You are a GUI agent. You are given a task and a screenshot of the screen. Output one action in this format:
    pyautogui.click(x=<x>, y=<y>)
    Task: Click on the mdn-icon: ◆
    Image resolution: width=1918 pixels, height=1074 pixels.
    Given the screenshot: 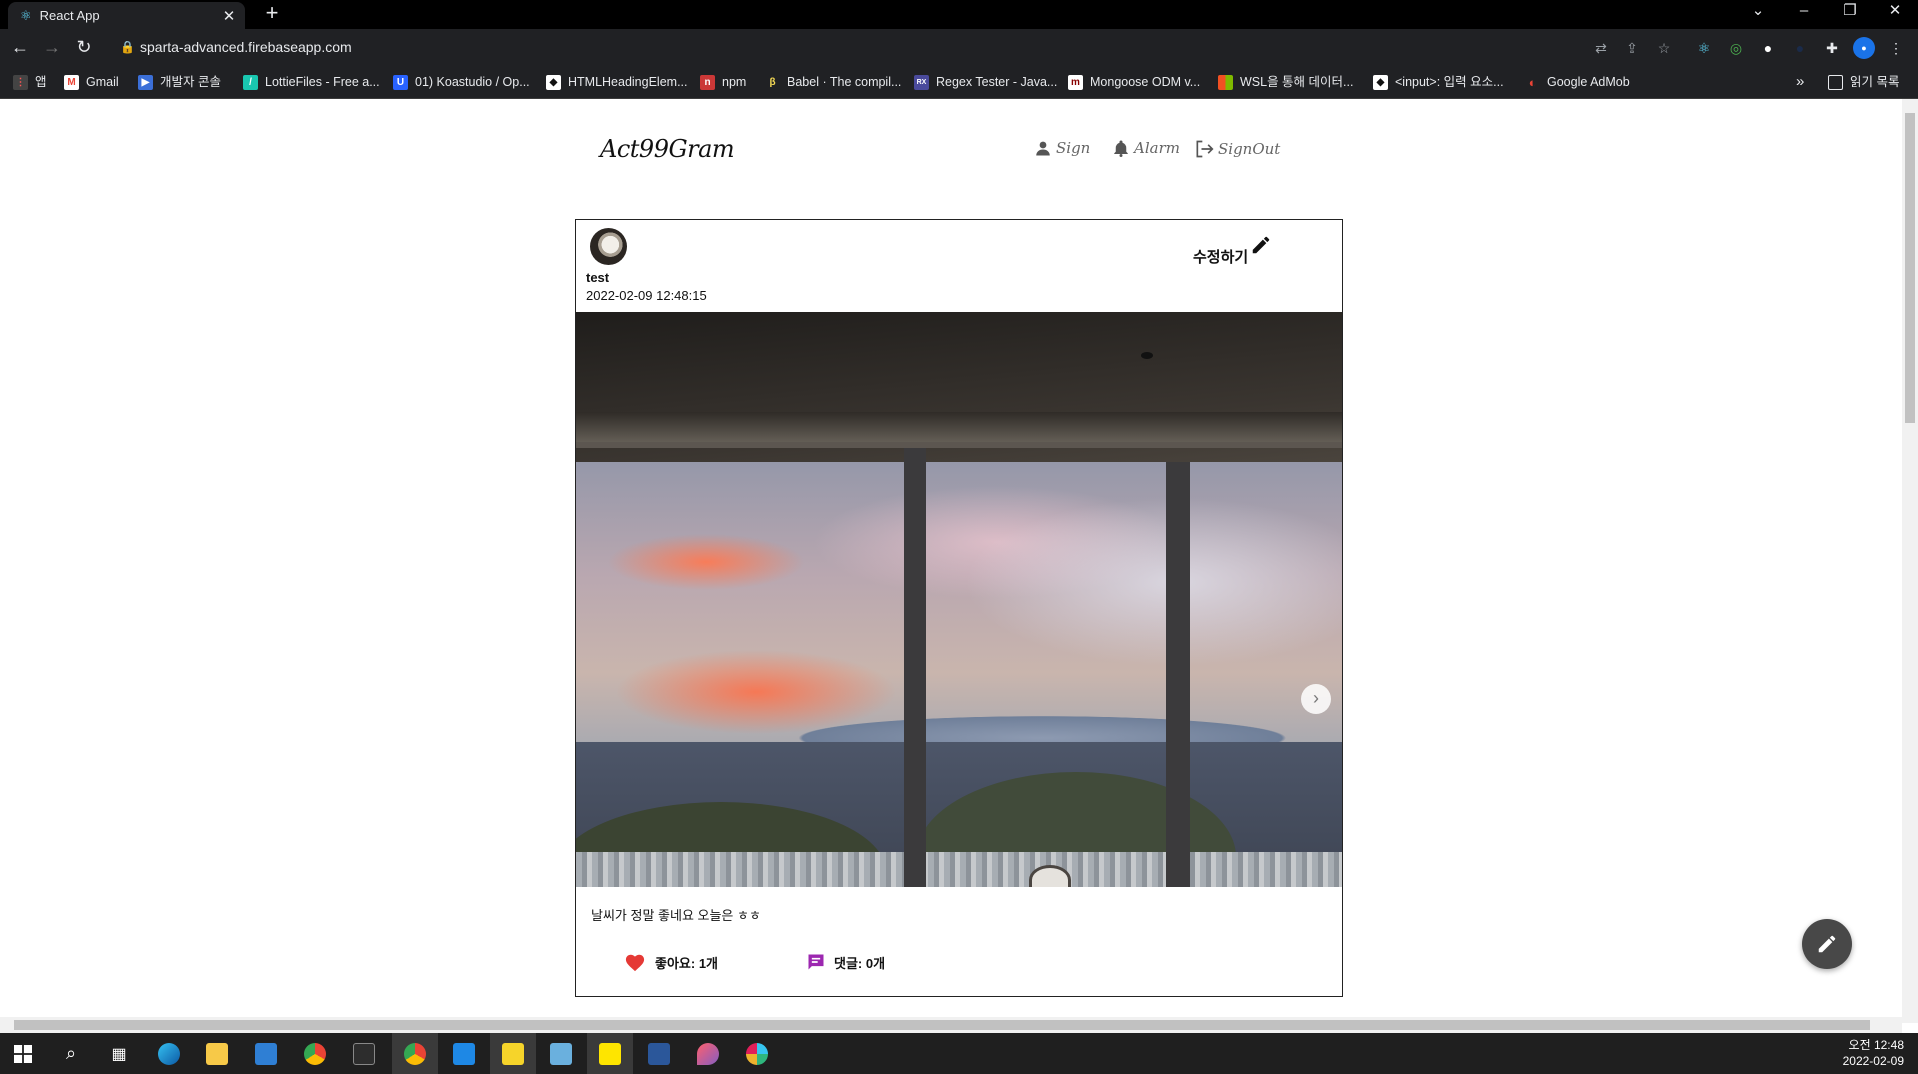 What is the action you would take?
    pyautogui.click(x=1380, y=82)
    